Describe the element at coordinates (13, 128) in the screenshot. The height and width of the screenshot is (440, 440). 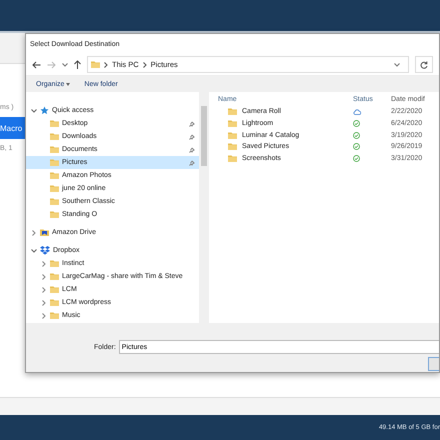
I see `macro-button: Macro` at that location.